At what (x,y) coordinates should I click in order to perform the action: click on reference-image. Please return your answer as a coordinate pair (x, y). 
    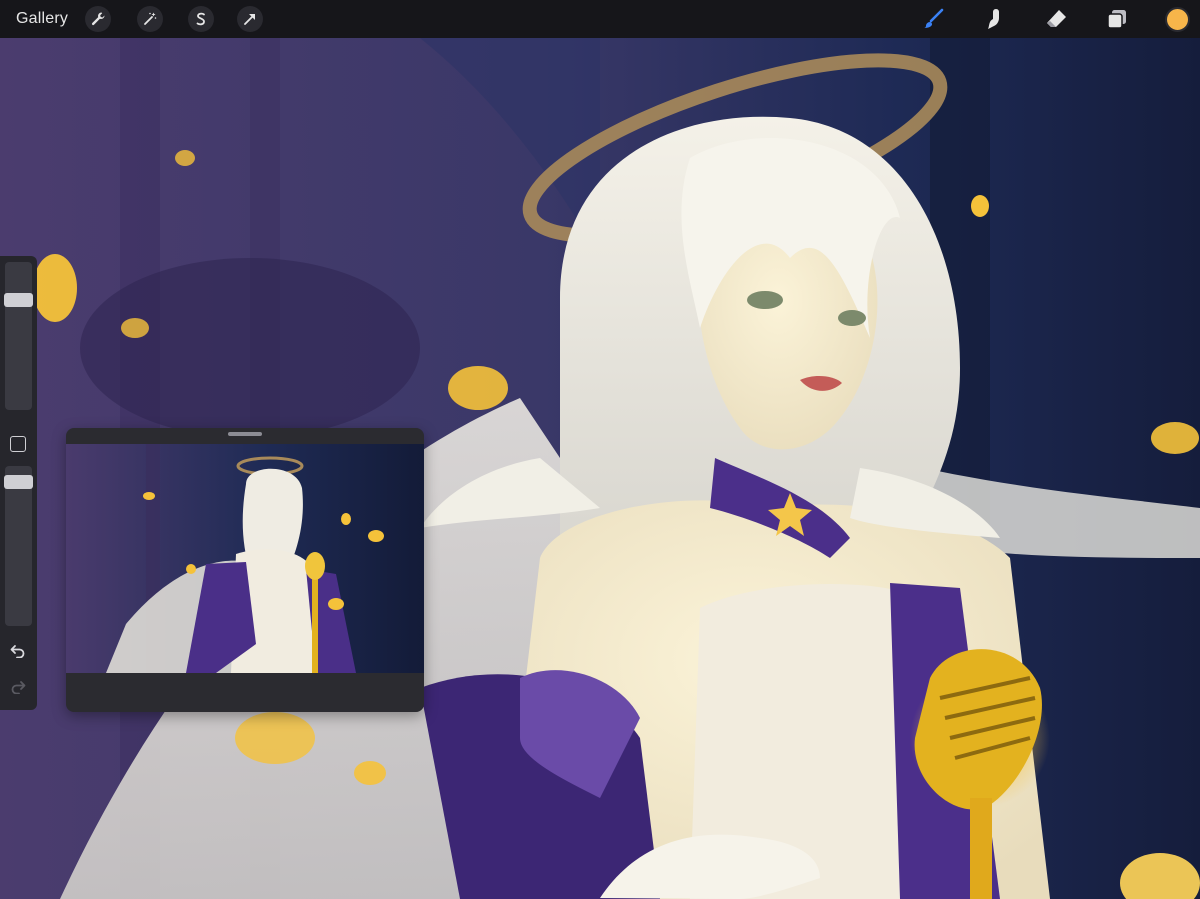
    Looking at the image, I should click on (245, 558).